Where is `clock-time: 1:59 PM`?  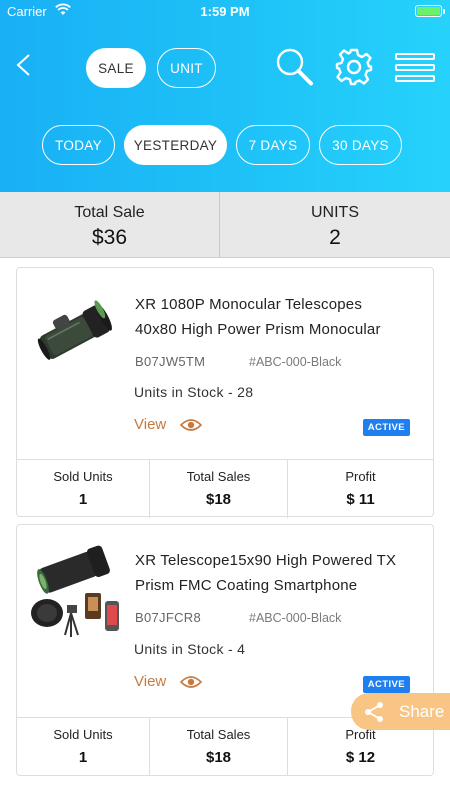
clock-time: 1:59 PM is located at coordinates (225, 11).